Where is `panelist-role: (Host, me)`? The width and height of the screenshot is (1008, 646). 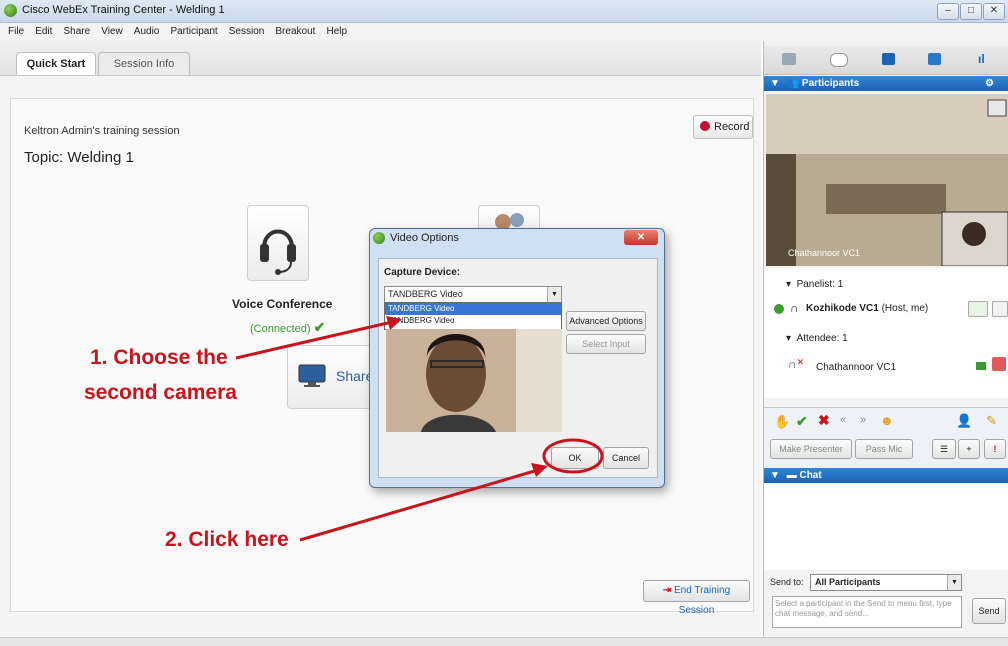
panelist-role: (Host, me) is located at coordinates (905, 308).